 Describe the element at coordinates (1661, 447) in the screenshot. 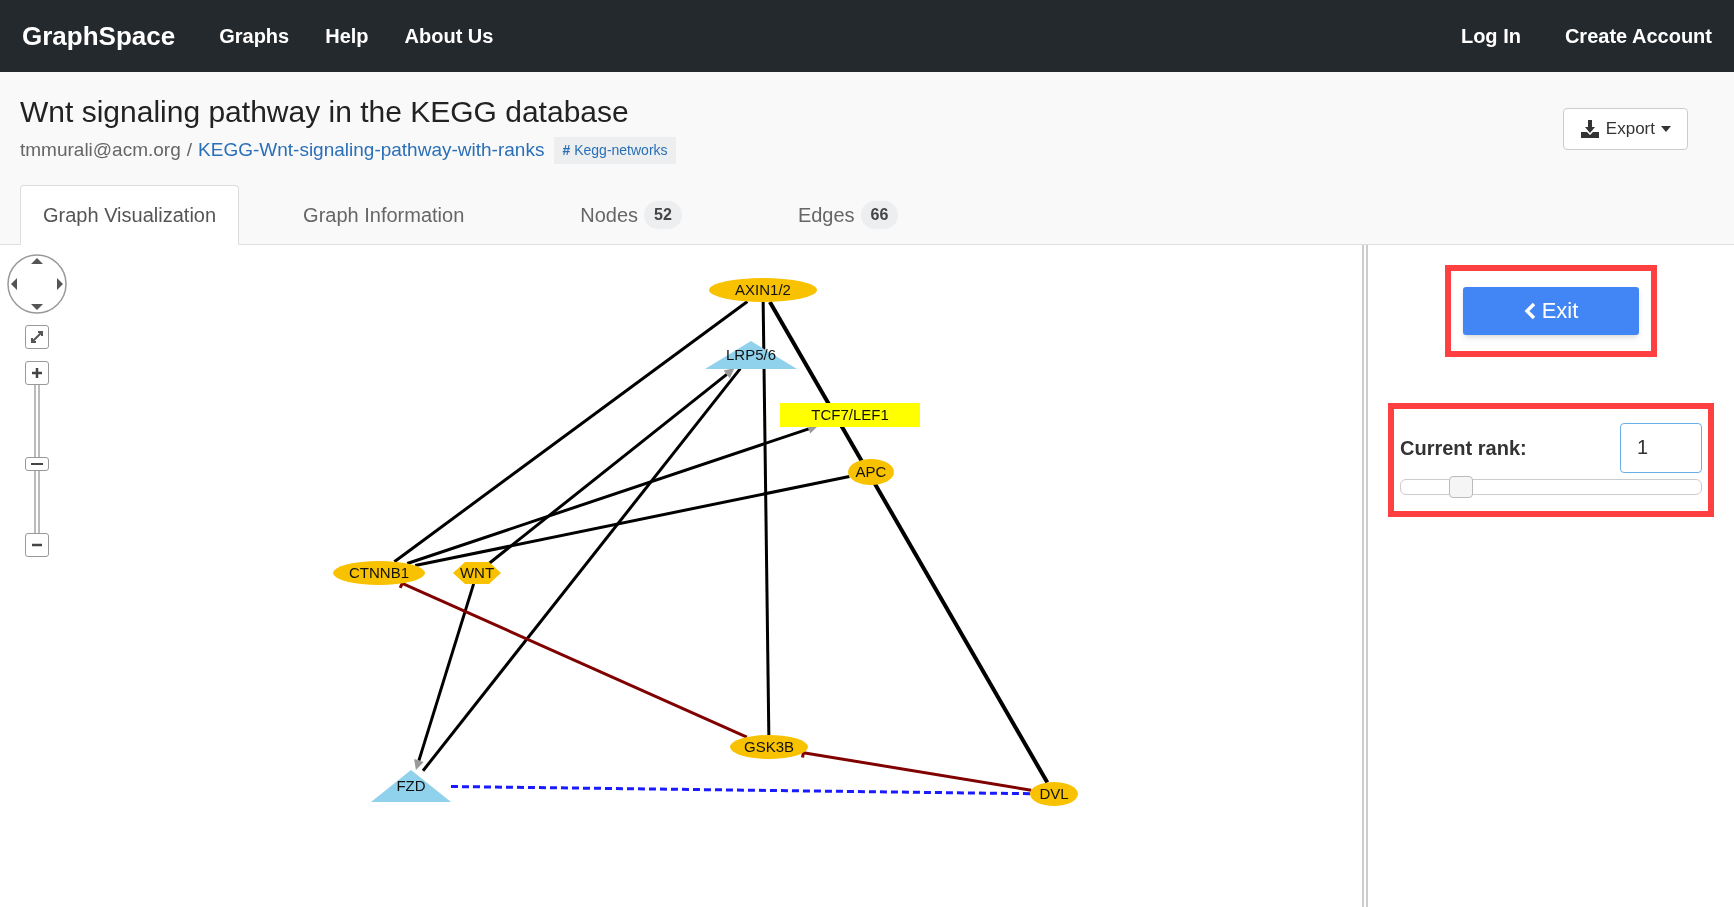

I see `rank-field: 1` at that location.